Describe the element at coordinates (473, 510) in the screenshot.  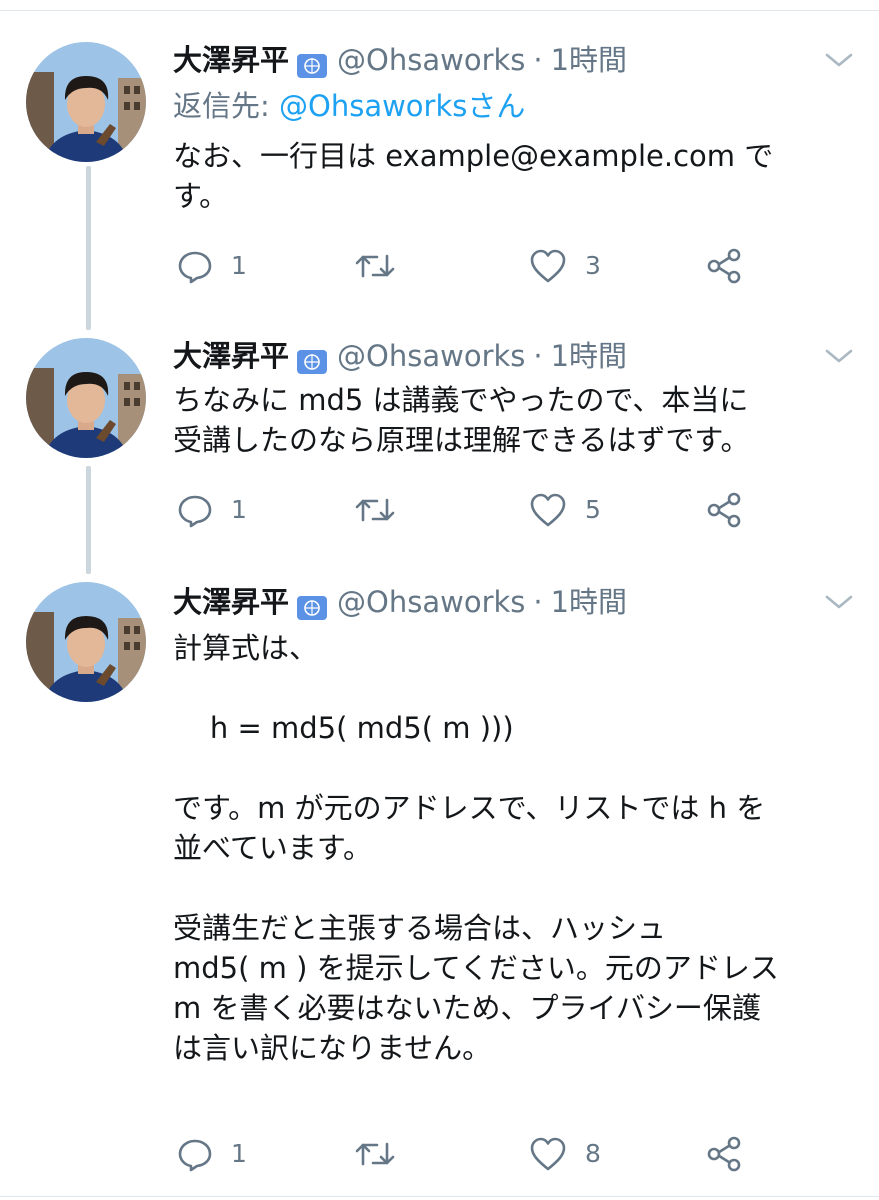
I see `tweet-actions: 1 5` at that location.